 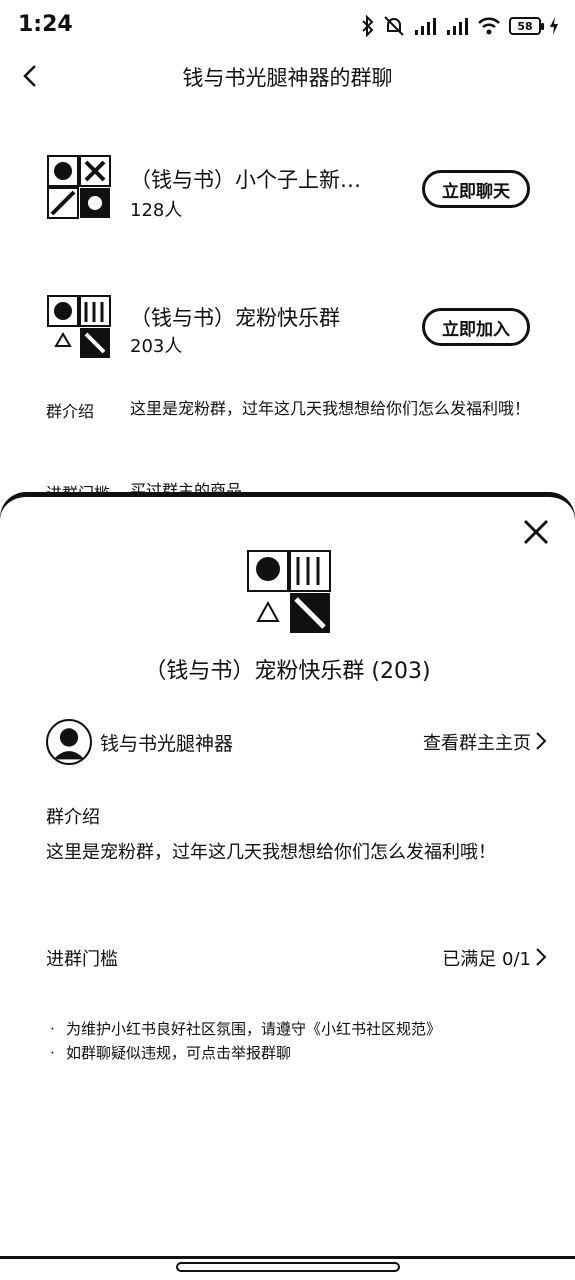 I want to click on join-now-button: 立即加入, so click(x=476, y=327).